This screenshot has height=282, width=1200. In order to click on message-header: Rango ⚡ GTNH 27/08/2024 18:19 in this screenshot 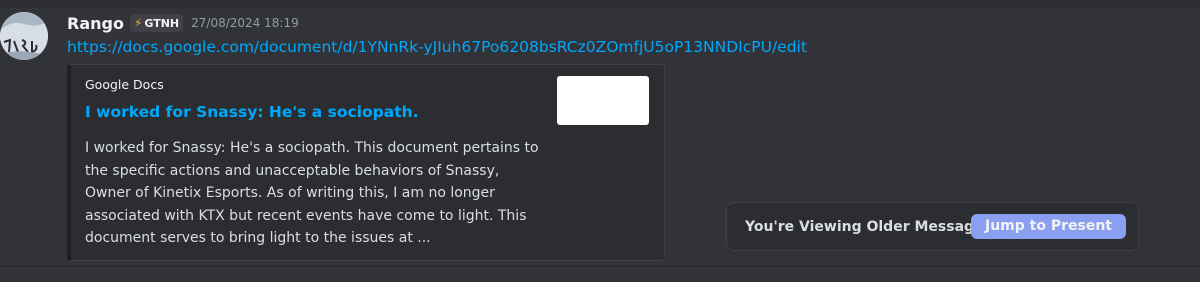, I will do `click(183, 23)`.